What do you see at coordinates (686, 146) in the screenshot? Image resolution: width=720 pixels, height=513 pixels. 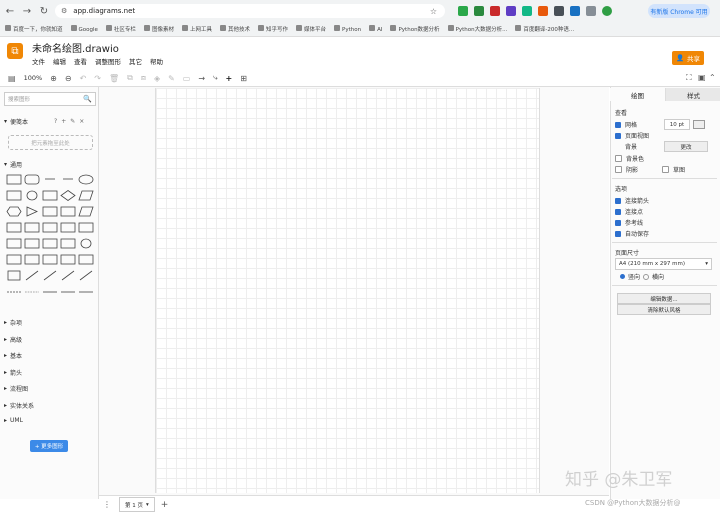 I see `change-background-button: 更改` at bounding box center [686, 146].